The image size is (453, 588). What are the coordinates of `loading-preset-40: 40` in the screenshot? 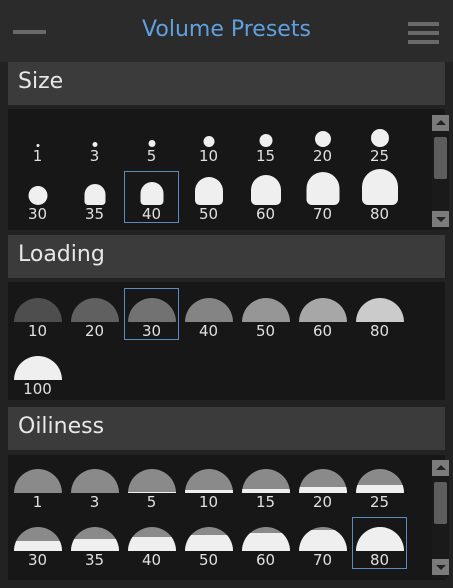 It's located at (208, 314).